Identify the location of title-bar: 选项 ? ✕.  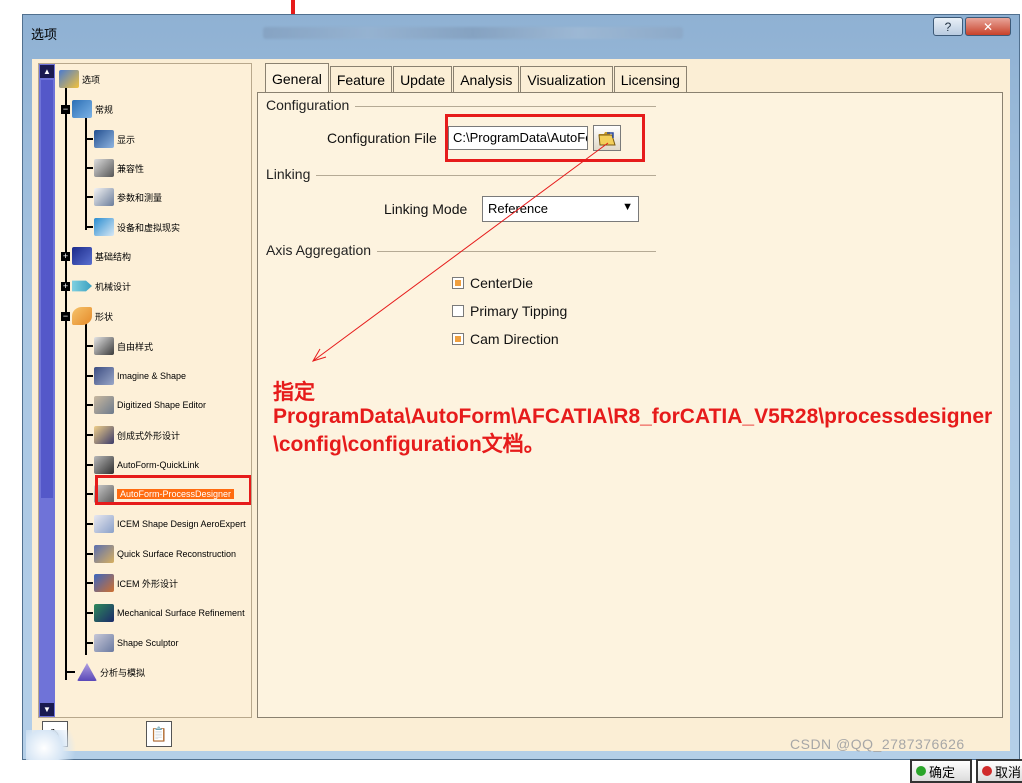
(521, 32).